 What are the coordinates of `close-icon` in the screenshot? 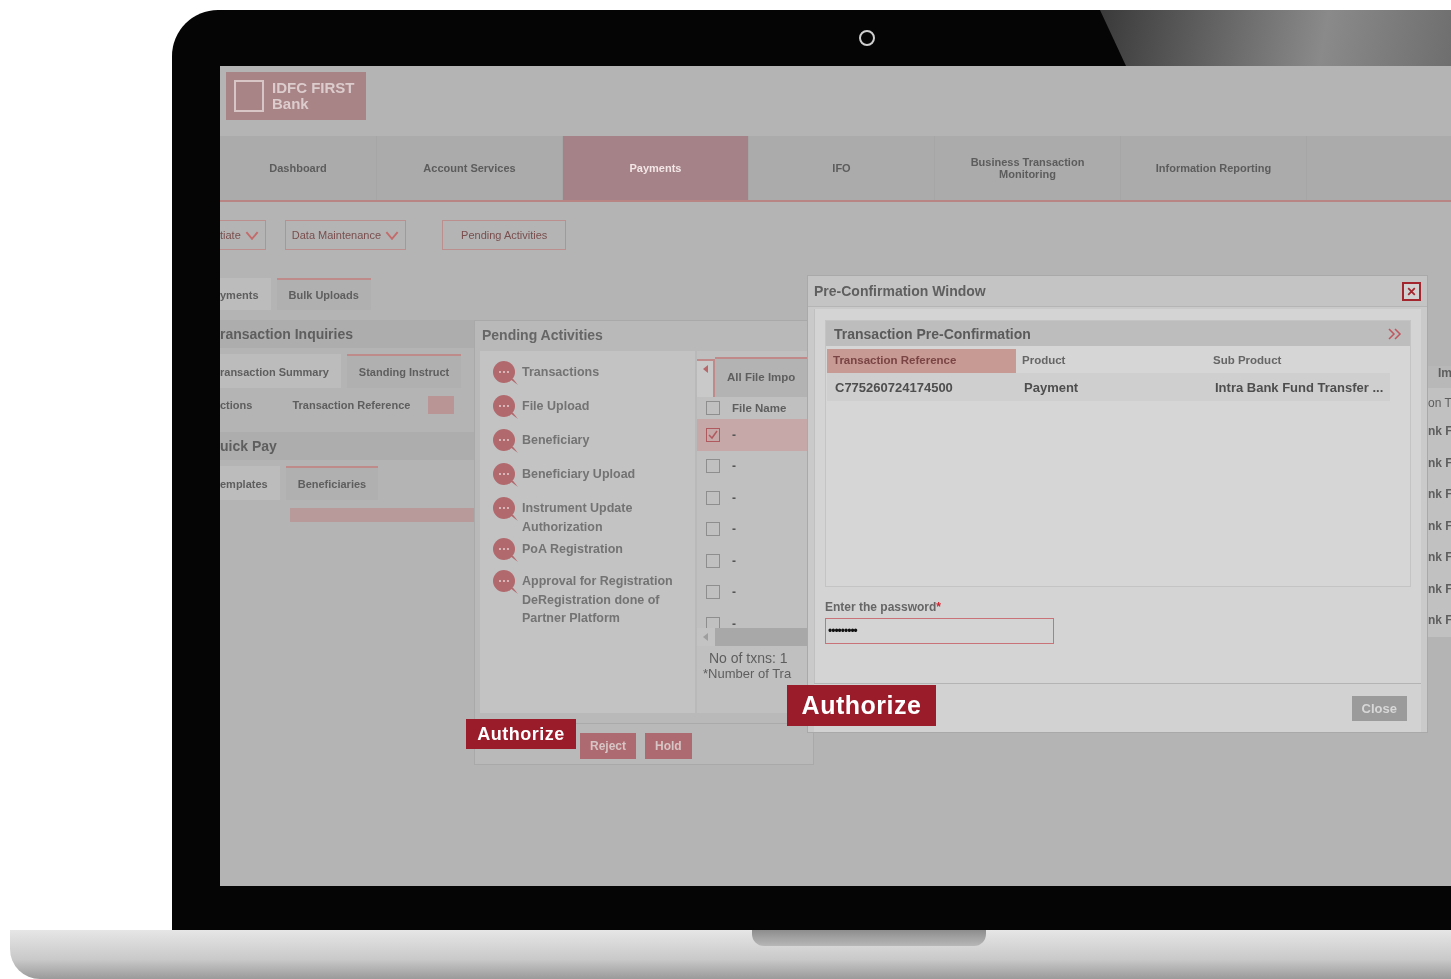 It's located at (1411, 291).